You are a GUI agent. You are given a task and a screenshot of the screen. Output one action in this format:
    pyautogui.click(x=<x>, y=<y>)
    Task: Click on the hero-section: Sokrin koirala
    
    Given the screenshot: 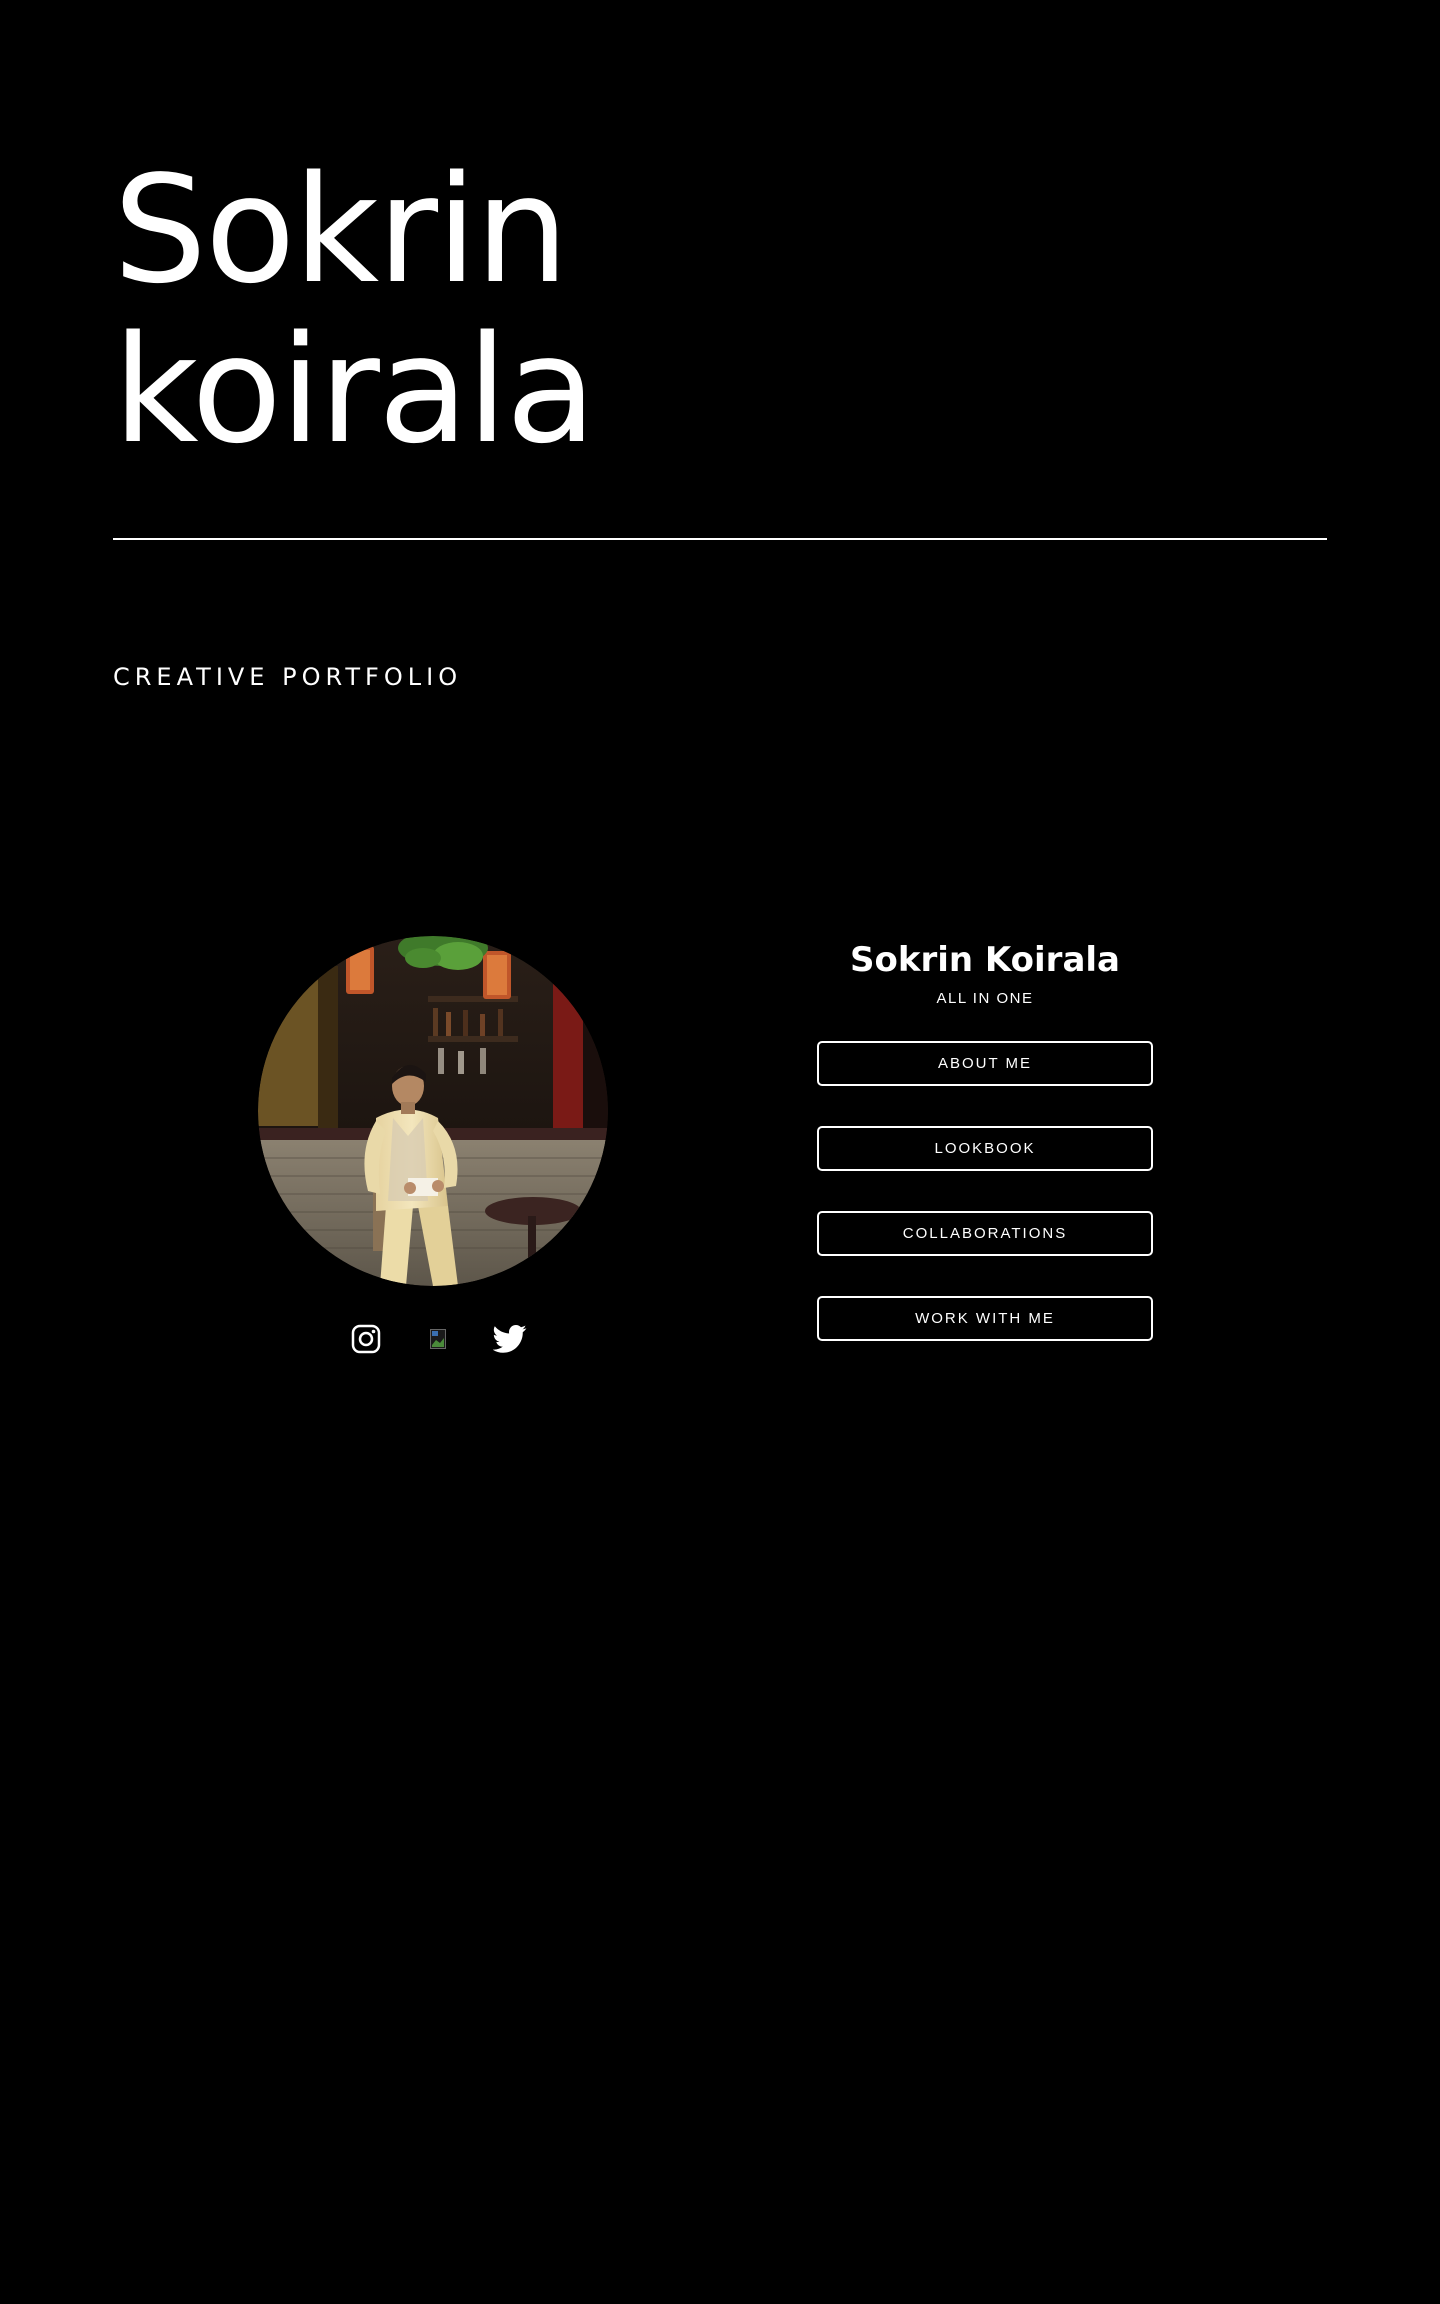 What is the action you would take?
    pyautogui.click(x=720, y=310)
    